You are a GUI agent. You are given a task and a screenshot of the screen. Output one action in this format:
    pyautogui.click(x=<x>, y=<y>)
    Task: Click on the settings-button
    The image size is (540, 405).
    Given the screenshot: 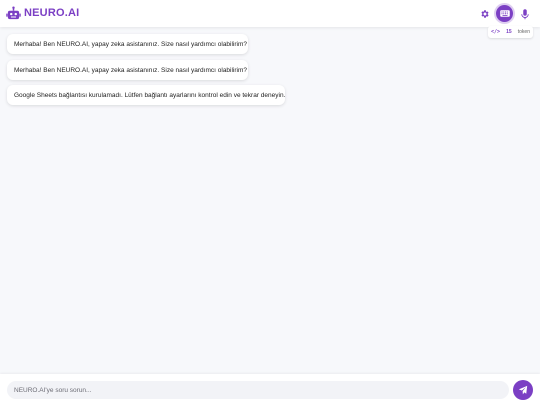 What is the action you would take?
    pyautogui.click(x=485, y=14)
    